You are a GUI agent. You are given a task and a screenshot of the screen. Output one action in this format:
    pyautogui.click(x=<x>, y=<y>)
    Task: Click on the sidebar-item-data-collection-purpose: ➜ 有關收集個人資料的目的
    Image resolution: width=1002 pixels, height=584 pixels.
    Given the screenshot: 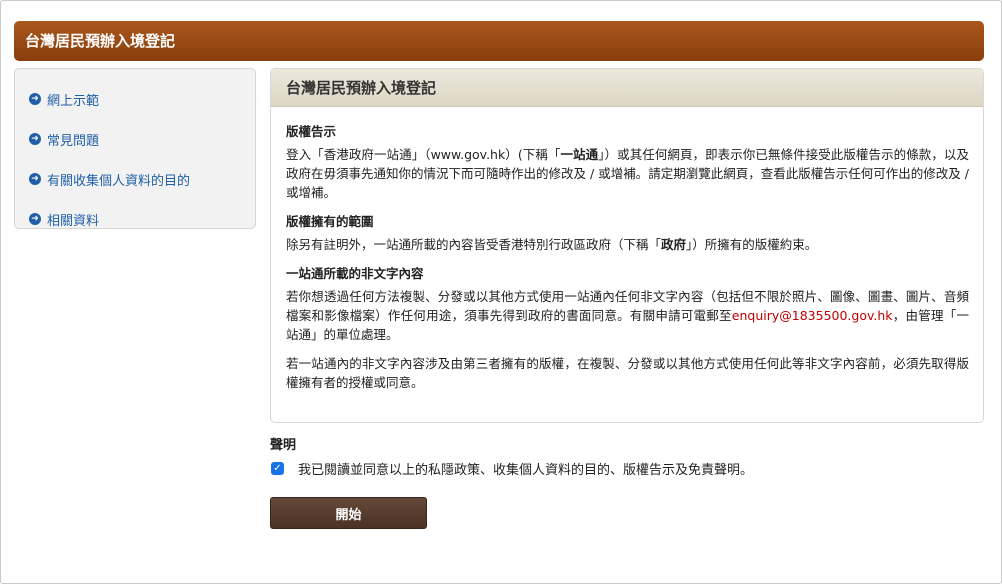 What is the action you would take?
    pyautogui.click(x=135, y=179)
    